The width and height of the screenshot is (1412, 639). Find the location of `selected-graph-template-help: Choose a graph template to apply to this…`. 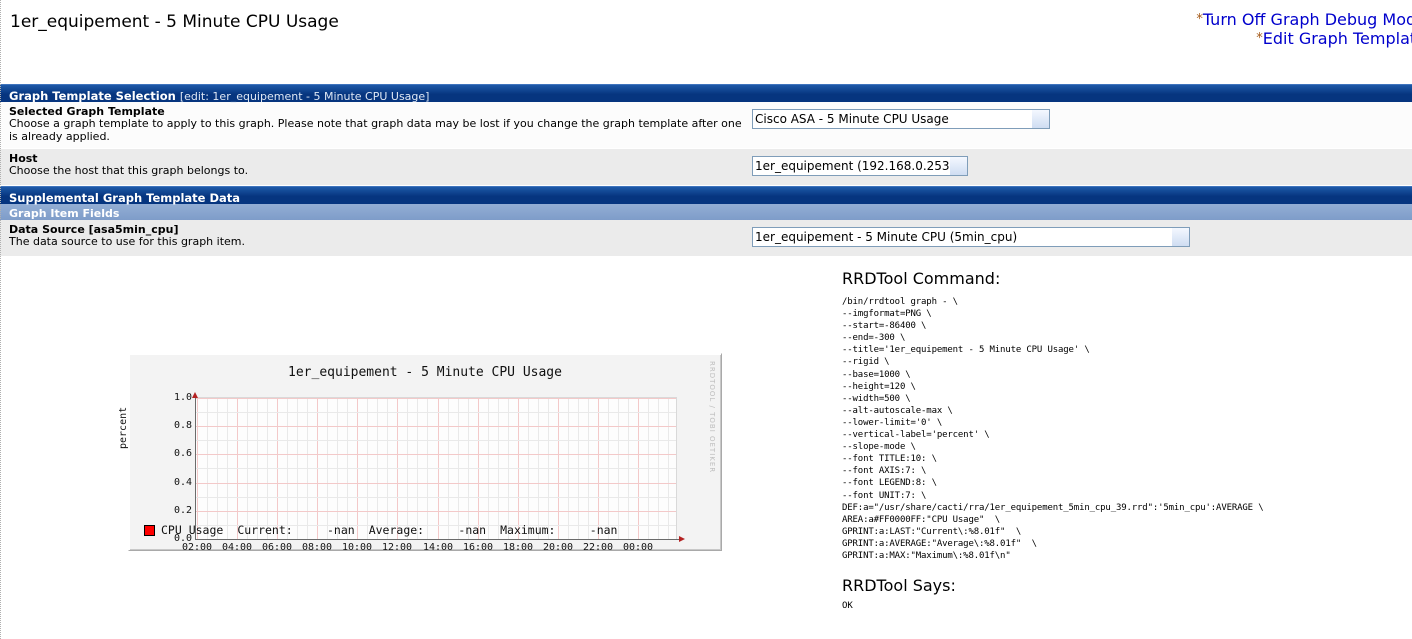

selected-graph-template-help: Choose a graph template to apply to this… is located at coordinates (375, 130).